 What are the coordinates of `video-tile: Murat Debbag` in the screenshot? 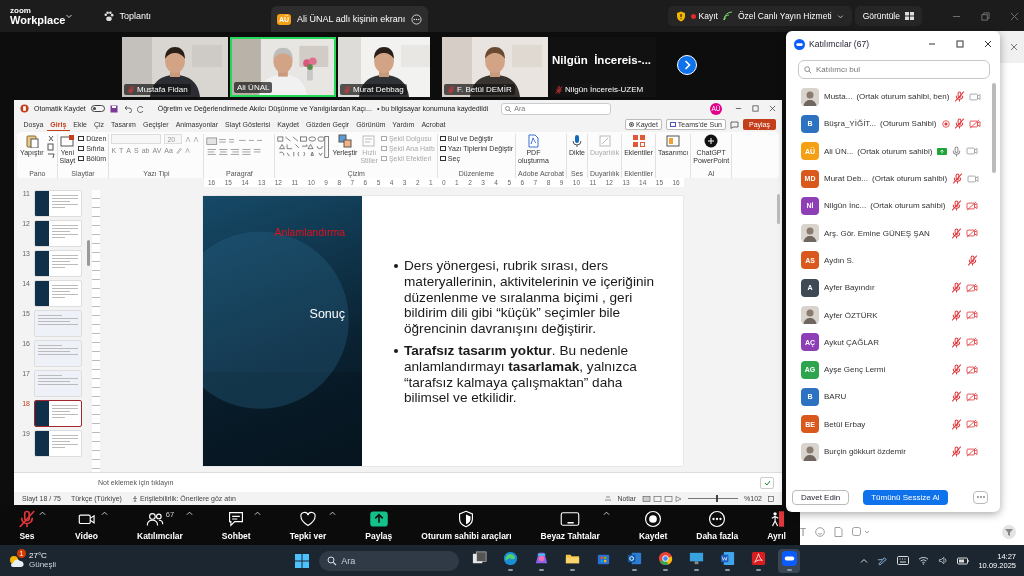 It's located at (384, 67).